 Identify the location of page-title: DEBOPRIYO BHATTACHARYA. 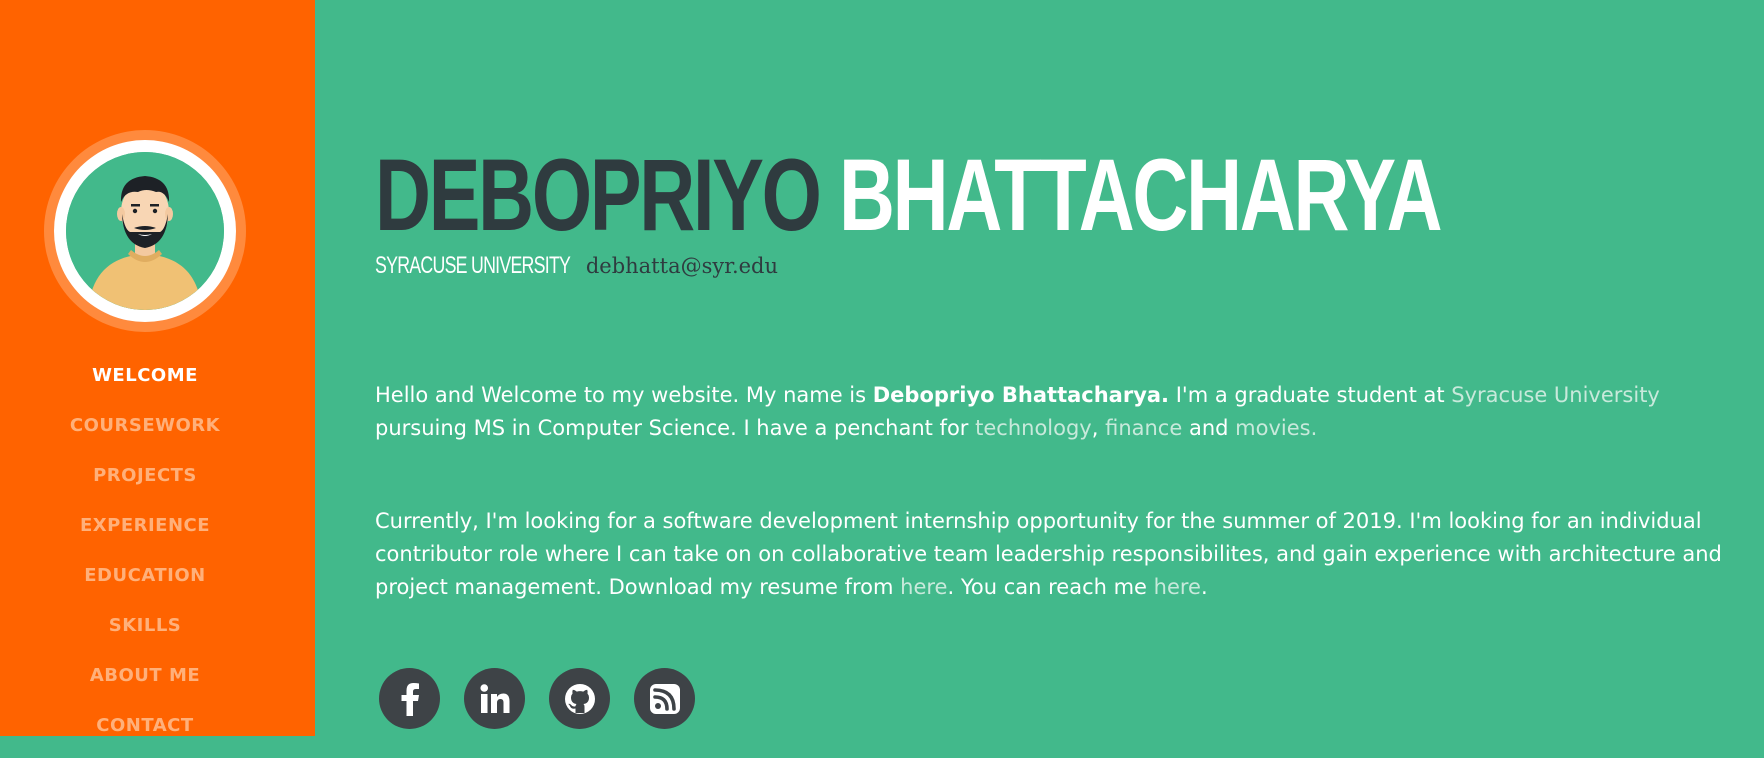
(909, 195).